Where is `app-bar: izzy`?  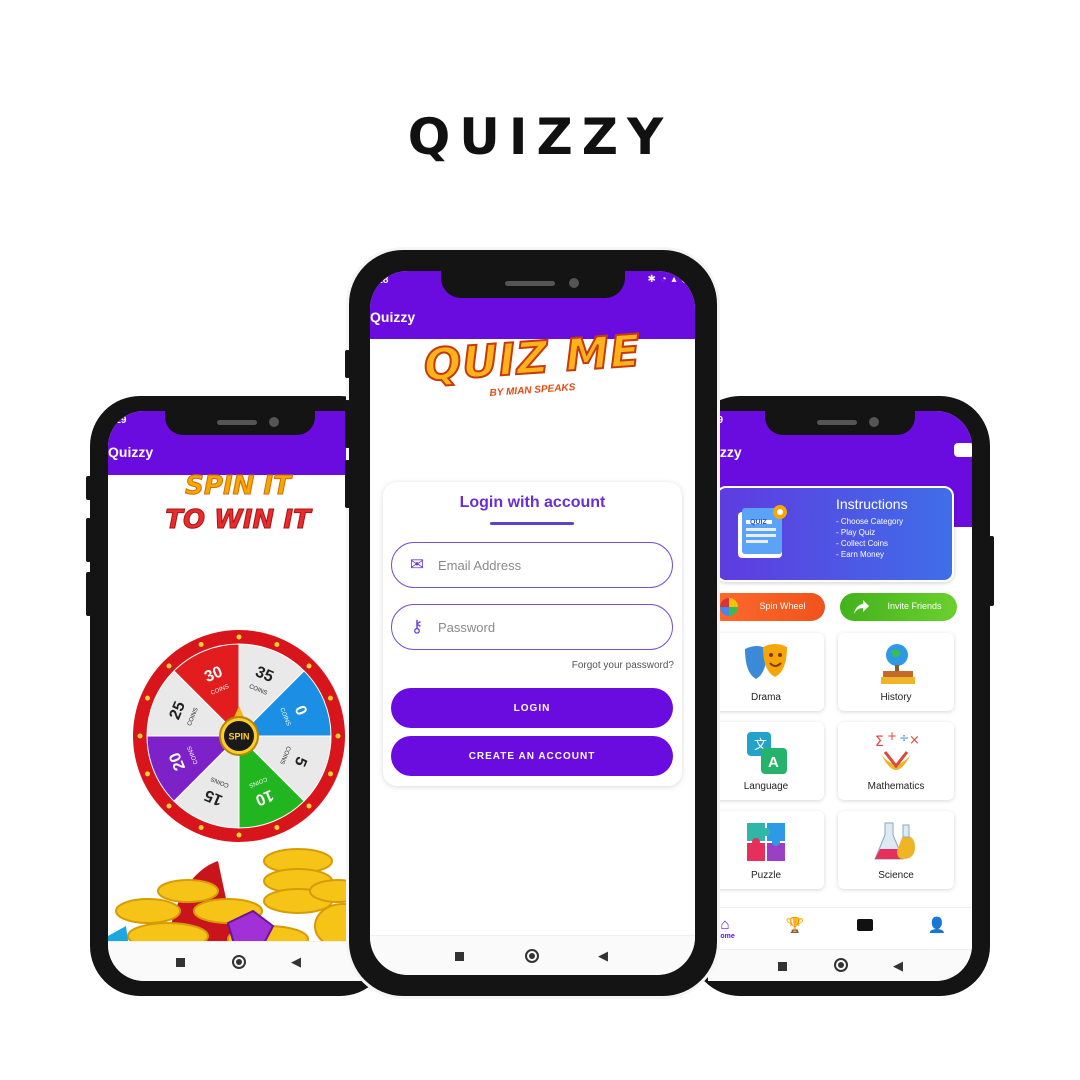
app-bar: izzy is located at coordinates (840, 453).